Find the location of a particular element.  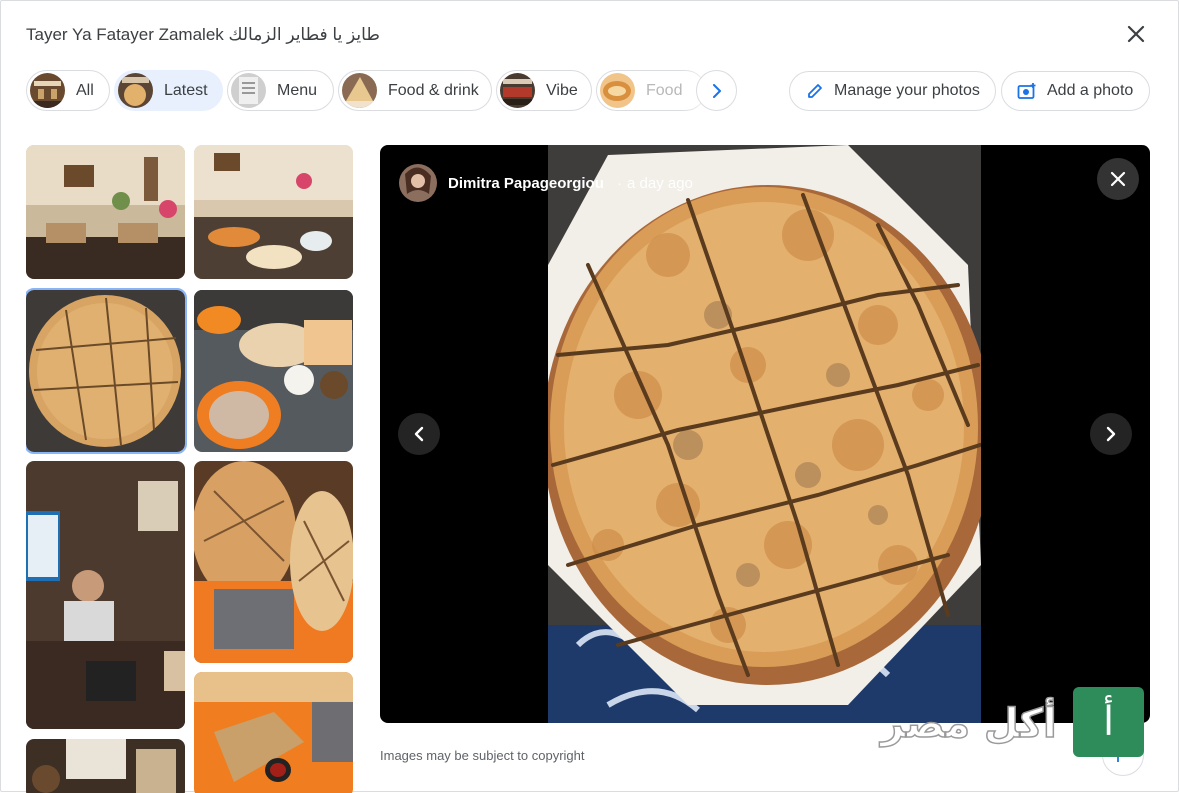

add-photo-label: Add a photo is located at coordinates (1090, 90).